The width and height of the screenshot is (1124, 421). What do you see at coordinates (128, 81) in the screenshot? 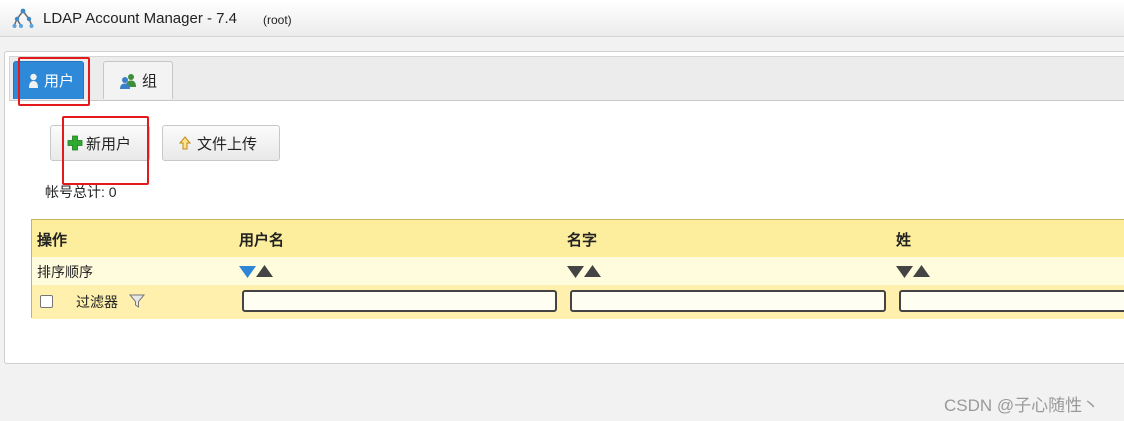
I see `group-icon` at bounding box center [128, 81].